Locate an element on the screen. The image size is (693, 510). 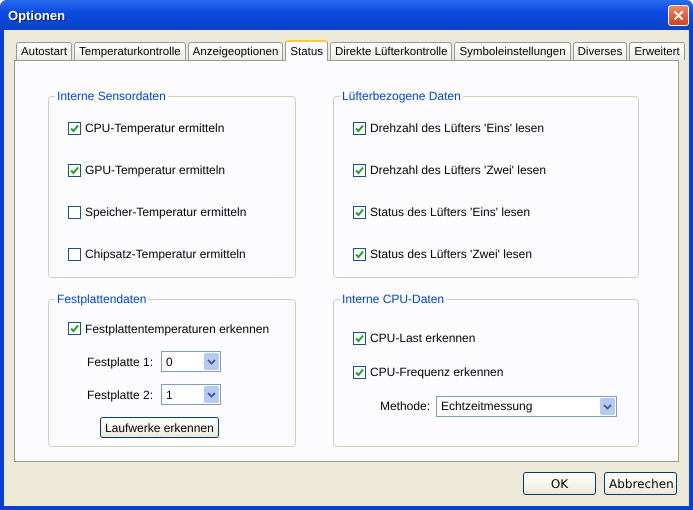
group-title: Lüfterbezogene Daten is located at coordinates (401, 96).